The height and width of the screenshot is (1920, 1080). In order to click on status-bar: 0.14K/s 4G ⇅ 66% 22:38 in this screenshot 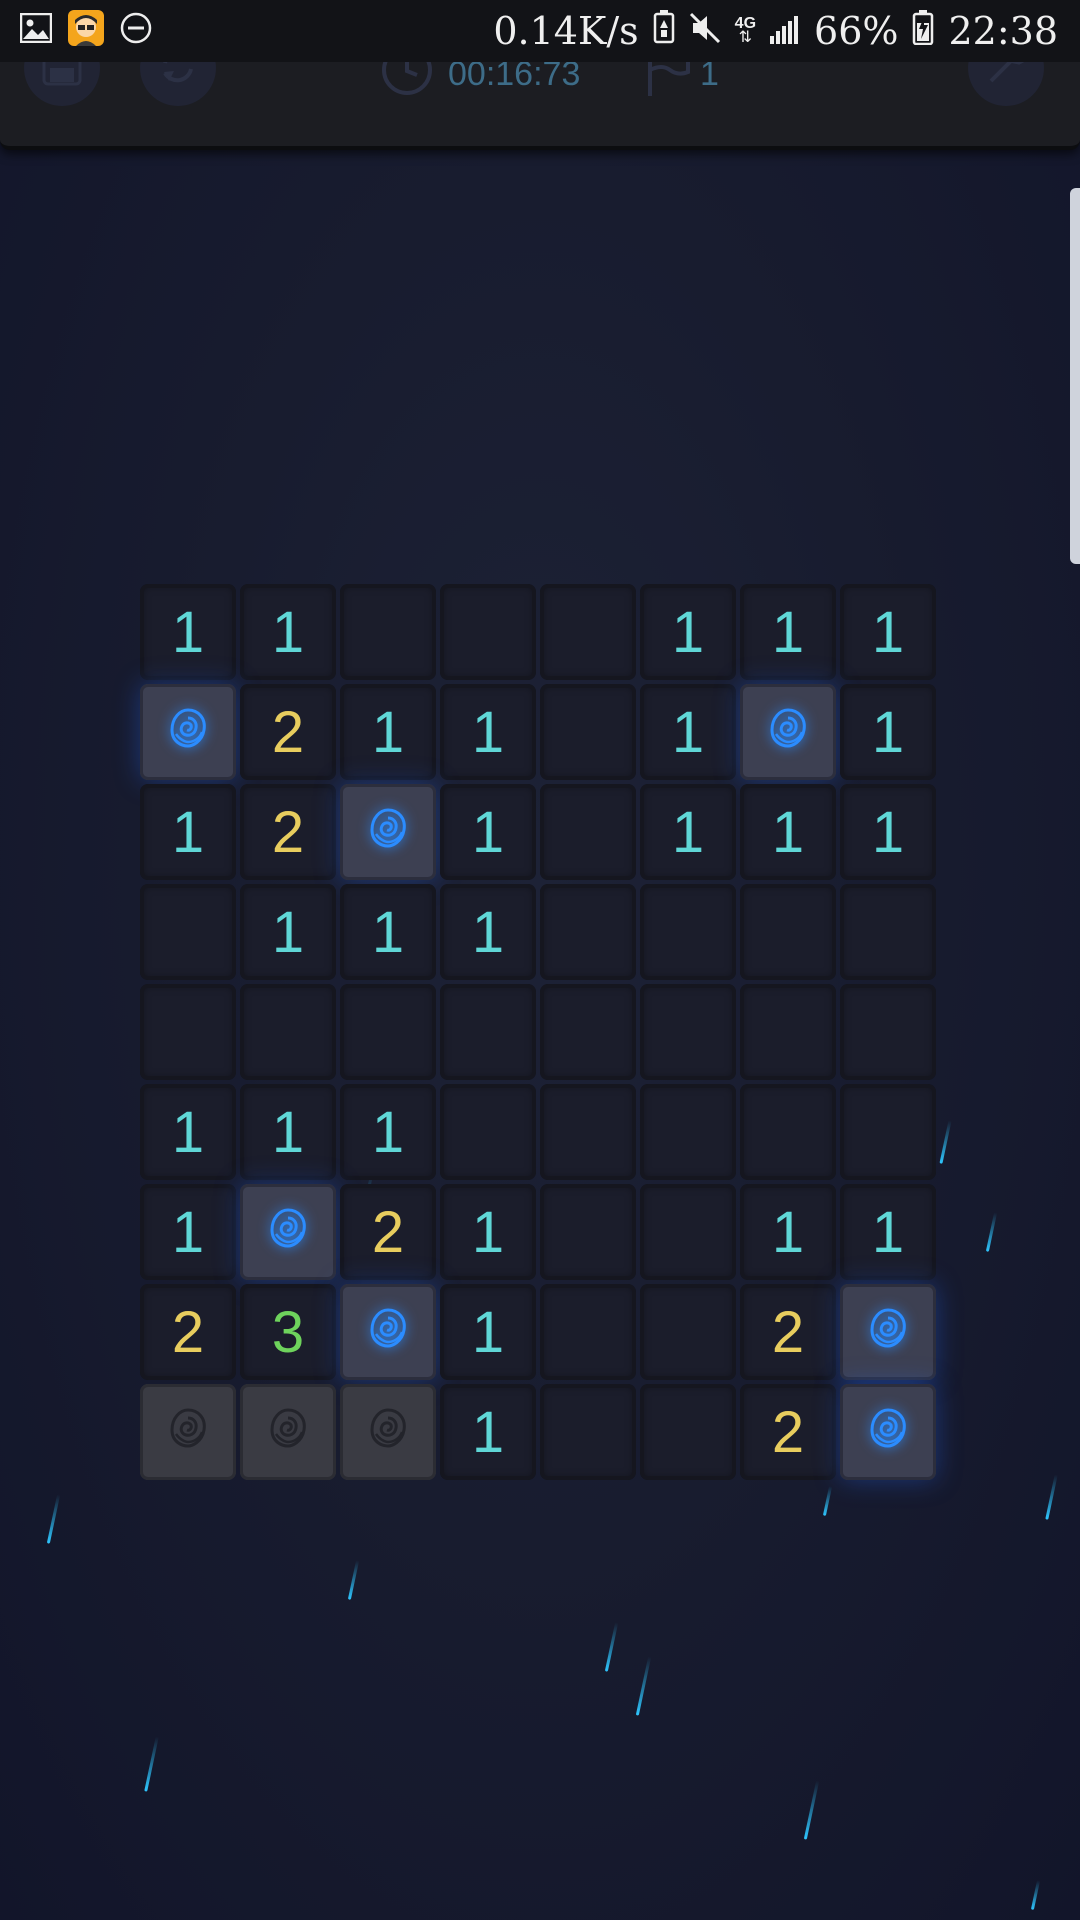, I will do `click(540, 31)`.